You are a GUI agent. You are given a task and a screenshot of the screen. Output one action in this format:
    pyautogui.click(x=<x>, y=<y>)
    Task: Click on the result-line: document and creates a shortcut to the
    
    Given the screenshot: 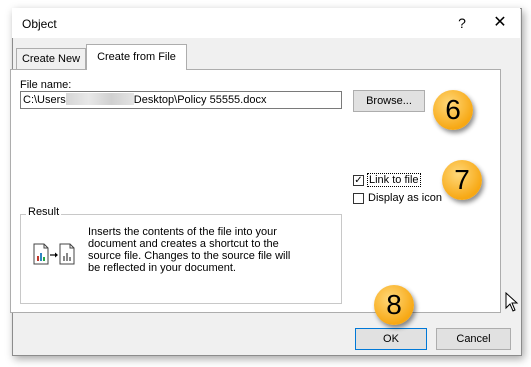 What is the action you would take?
    pyautogui.click(x=183, y=244)
    